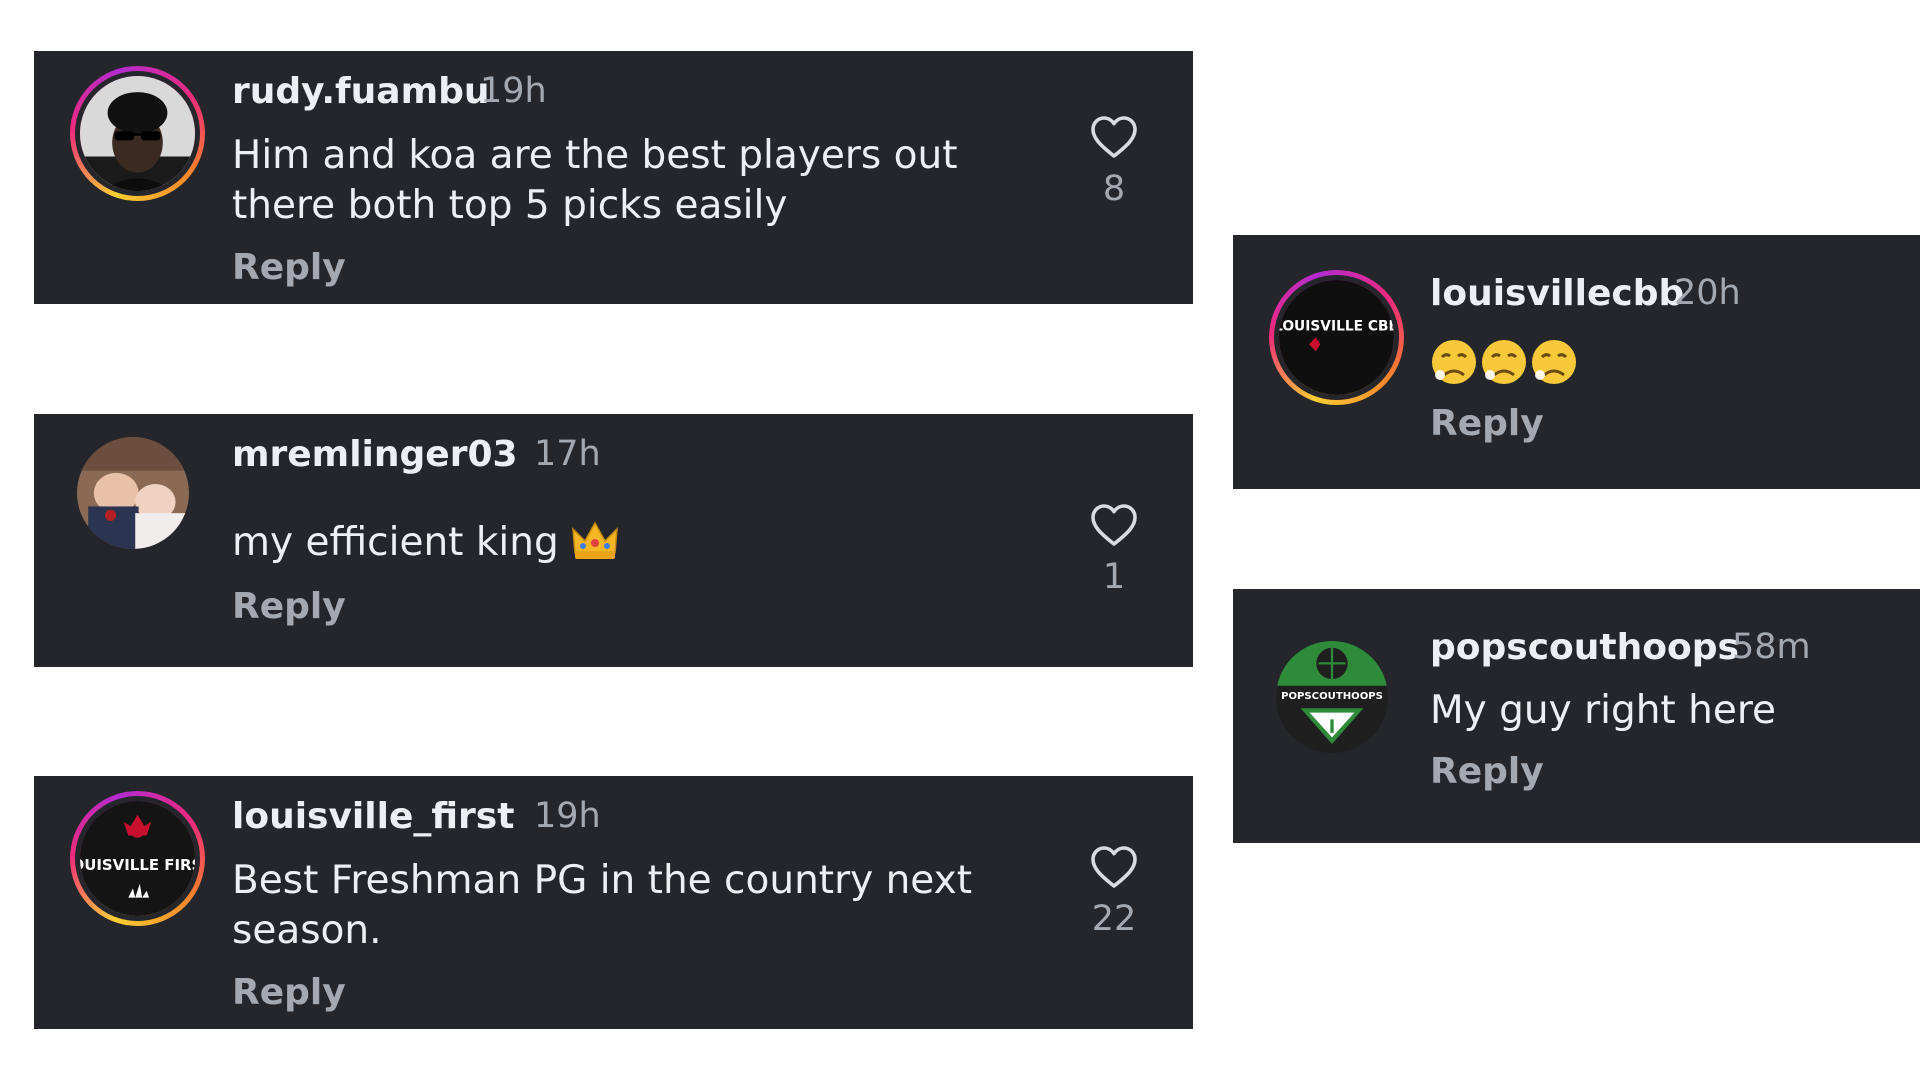 This screenshot has height=1080, width=1920. I want to click on username: mremlinger03, so click(375, 454).